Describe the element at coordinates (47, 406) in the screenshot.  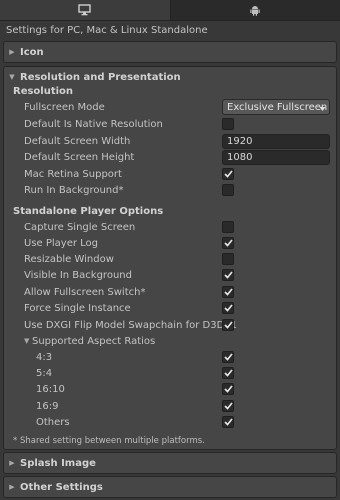
I see `aspect-ratio-label: 16:9` at that location.